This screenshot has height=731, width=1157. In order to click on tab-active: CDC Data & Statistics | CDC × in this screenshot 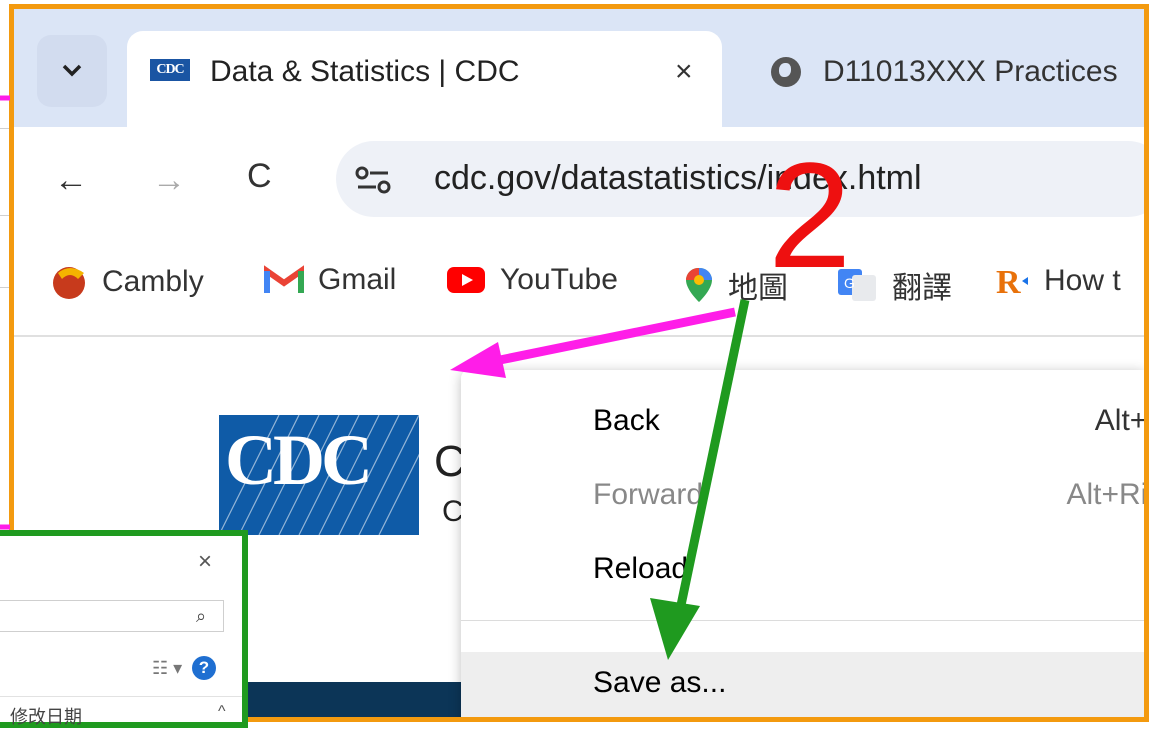, I will do `click(424, 81)`.